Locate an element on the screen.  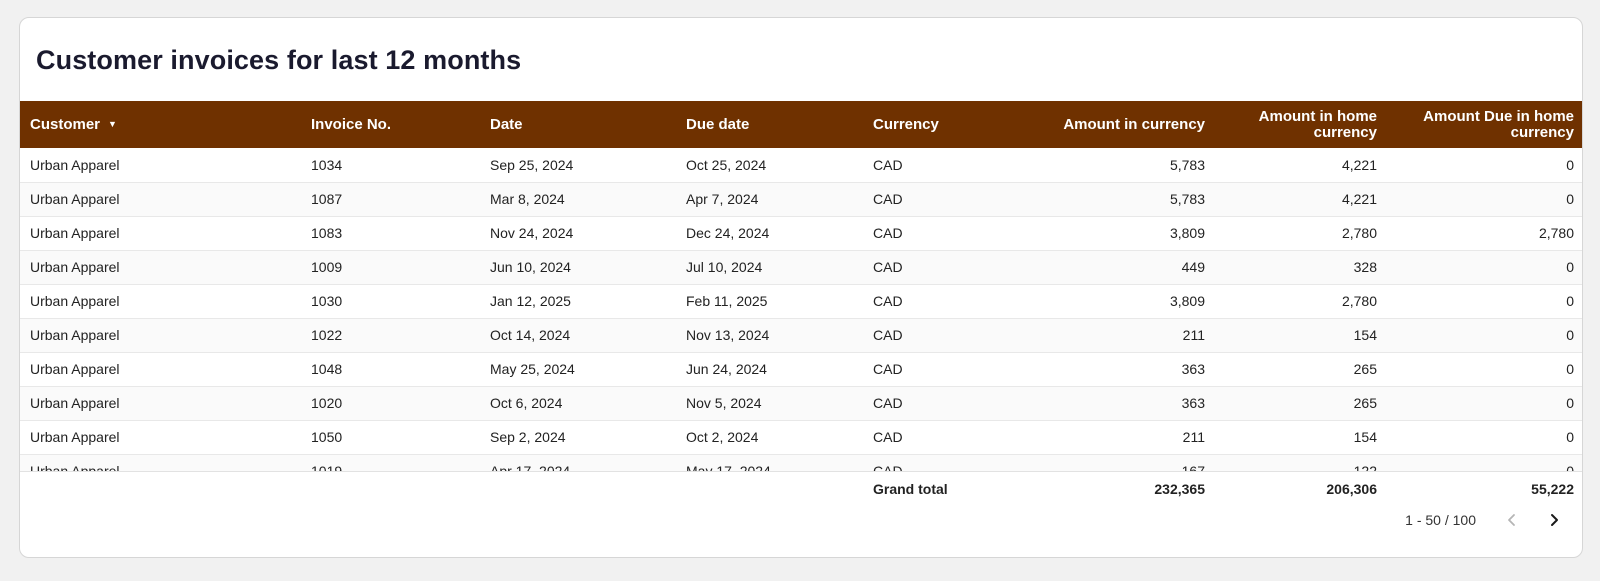
column-header-label: Amount Due in home currency is located at coordinates (1498, 124).